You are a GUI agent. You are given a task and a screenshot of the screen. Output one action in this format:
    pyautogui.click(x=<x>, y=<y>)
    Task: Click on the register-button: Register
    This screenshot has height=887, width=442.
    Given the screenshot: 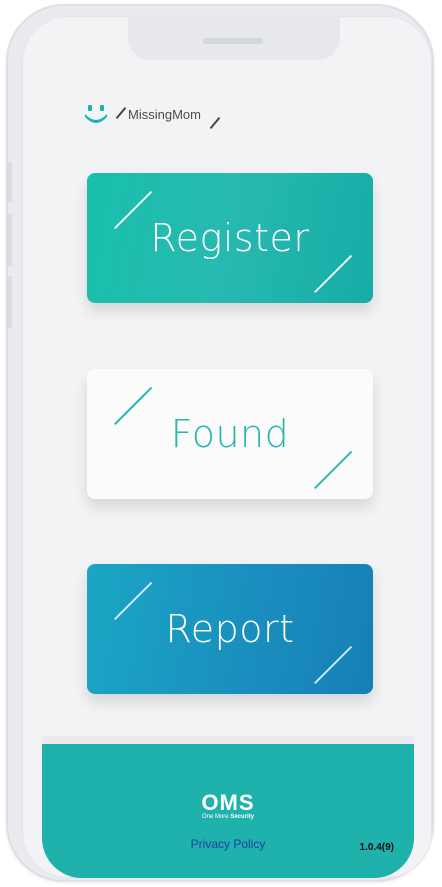 What is the action you would take?
    pyautogui.click(x=230, y=238)
    